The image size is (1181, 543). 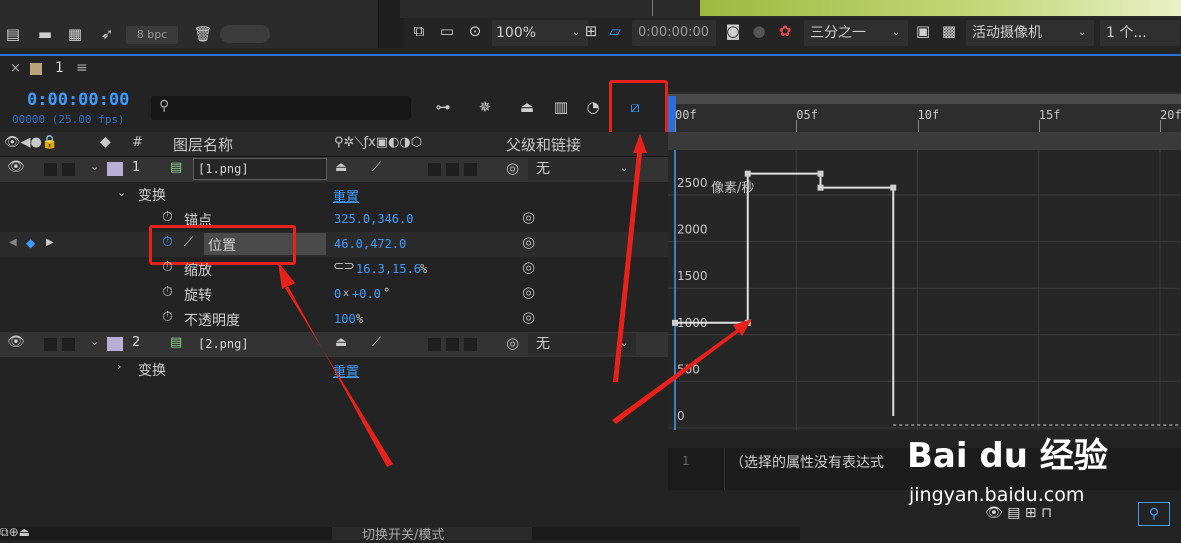 I want to click on watermark: Bai du 经验 jingyan.baidu.com, so click(x=1010, y=473).